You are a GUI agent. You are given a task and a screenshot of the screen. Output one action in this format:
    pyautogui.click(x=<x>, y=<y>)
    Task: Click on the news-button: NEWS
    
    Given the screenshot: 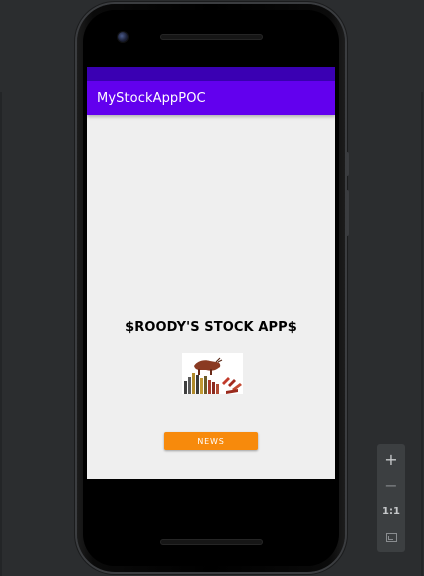 What is the action you would take?
    pyautogui.click(x=211, y=441)
    